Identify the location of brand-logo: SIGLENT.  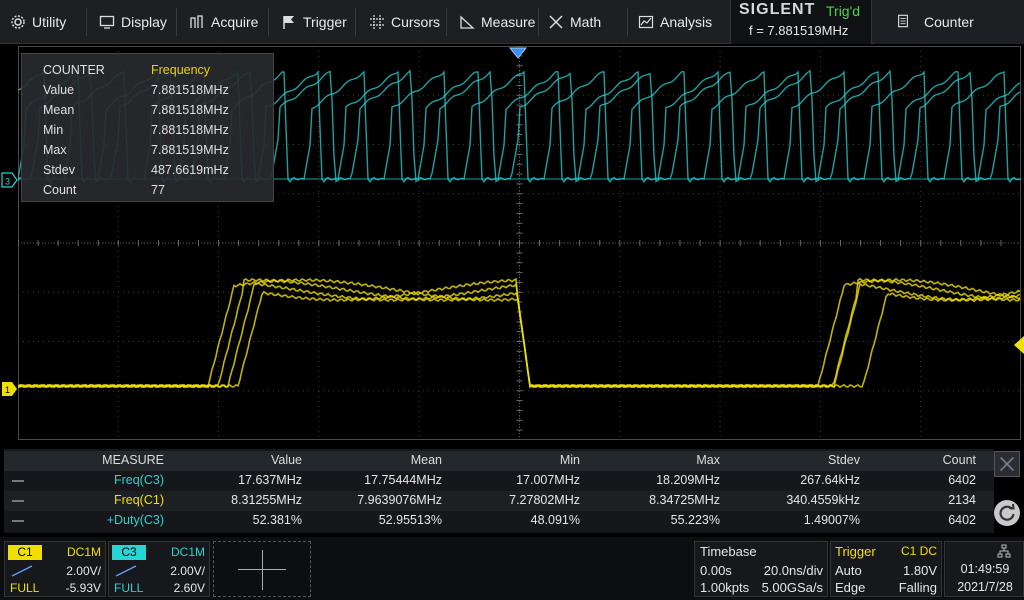
(777, 9).